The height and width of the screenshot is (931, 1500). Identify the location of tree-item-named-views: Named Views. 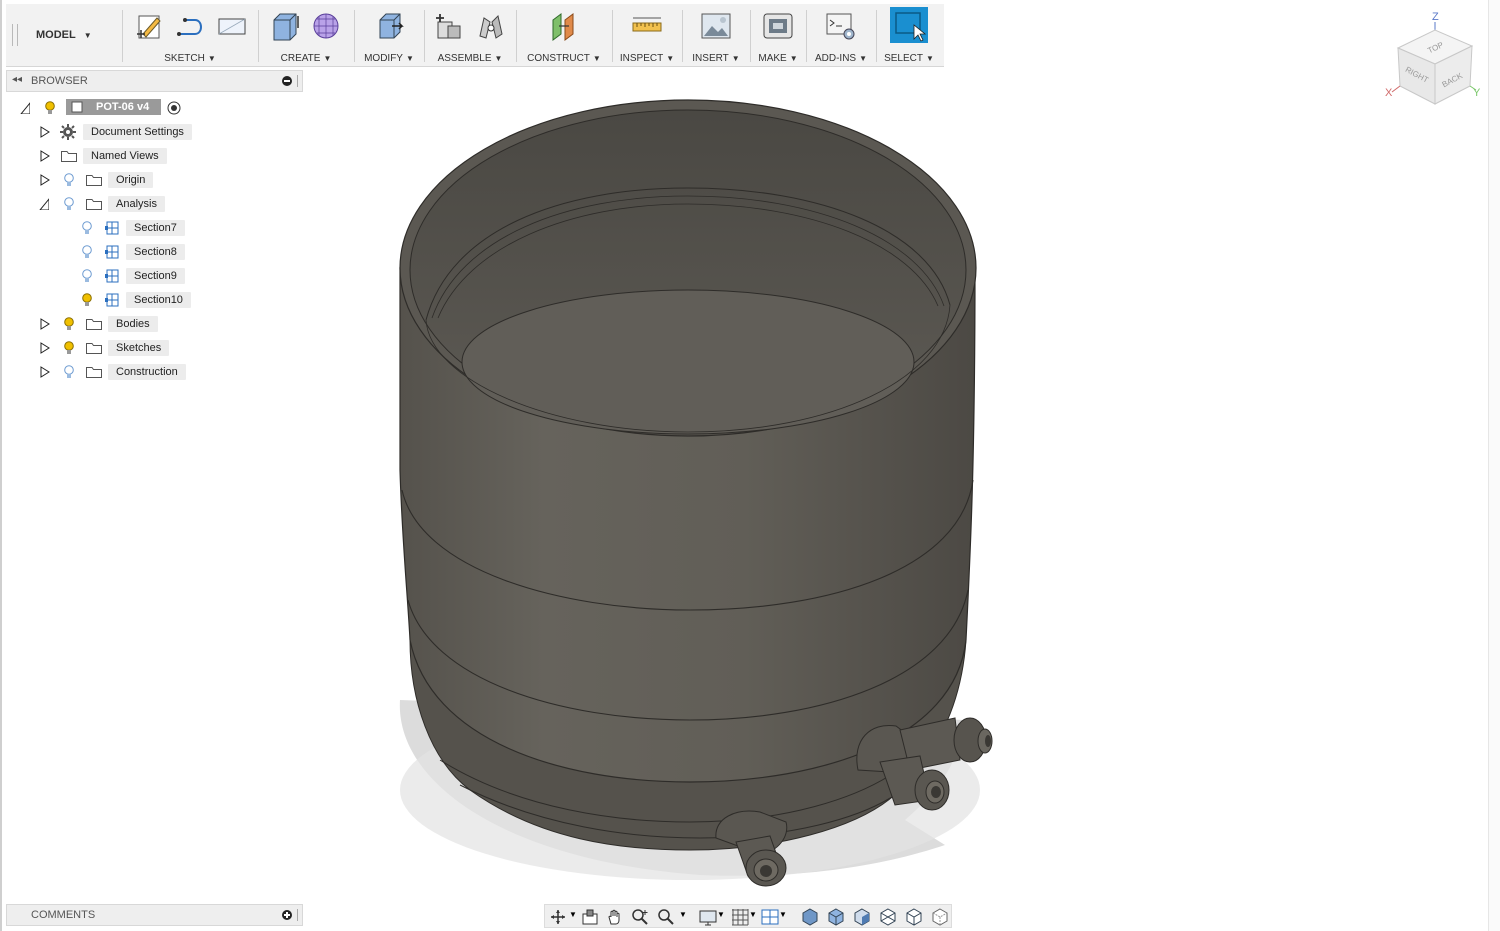
(113, 156).